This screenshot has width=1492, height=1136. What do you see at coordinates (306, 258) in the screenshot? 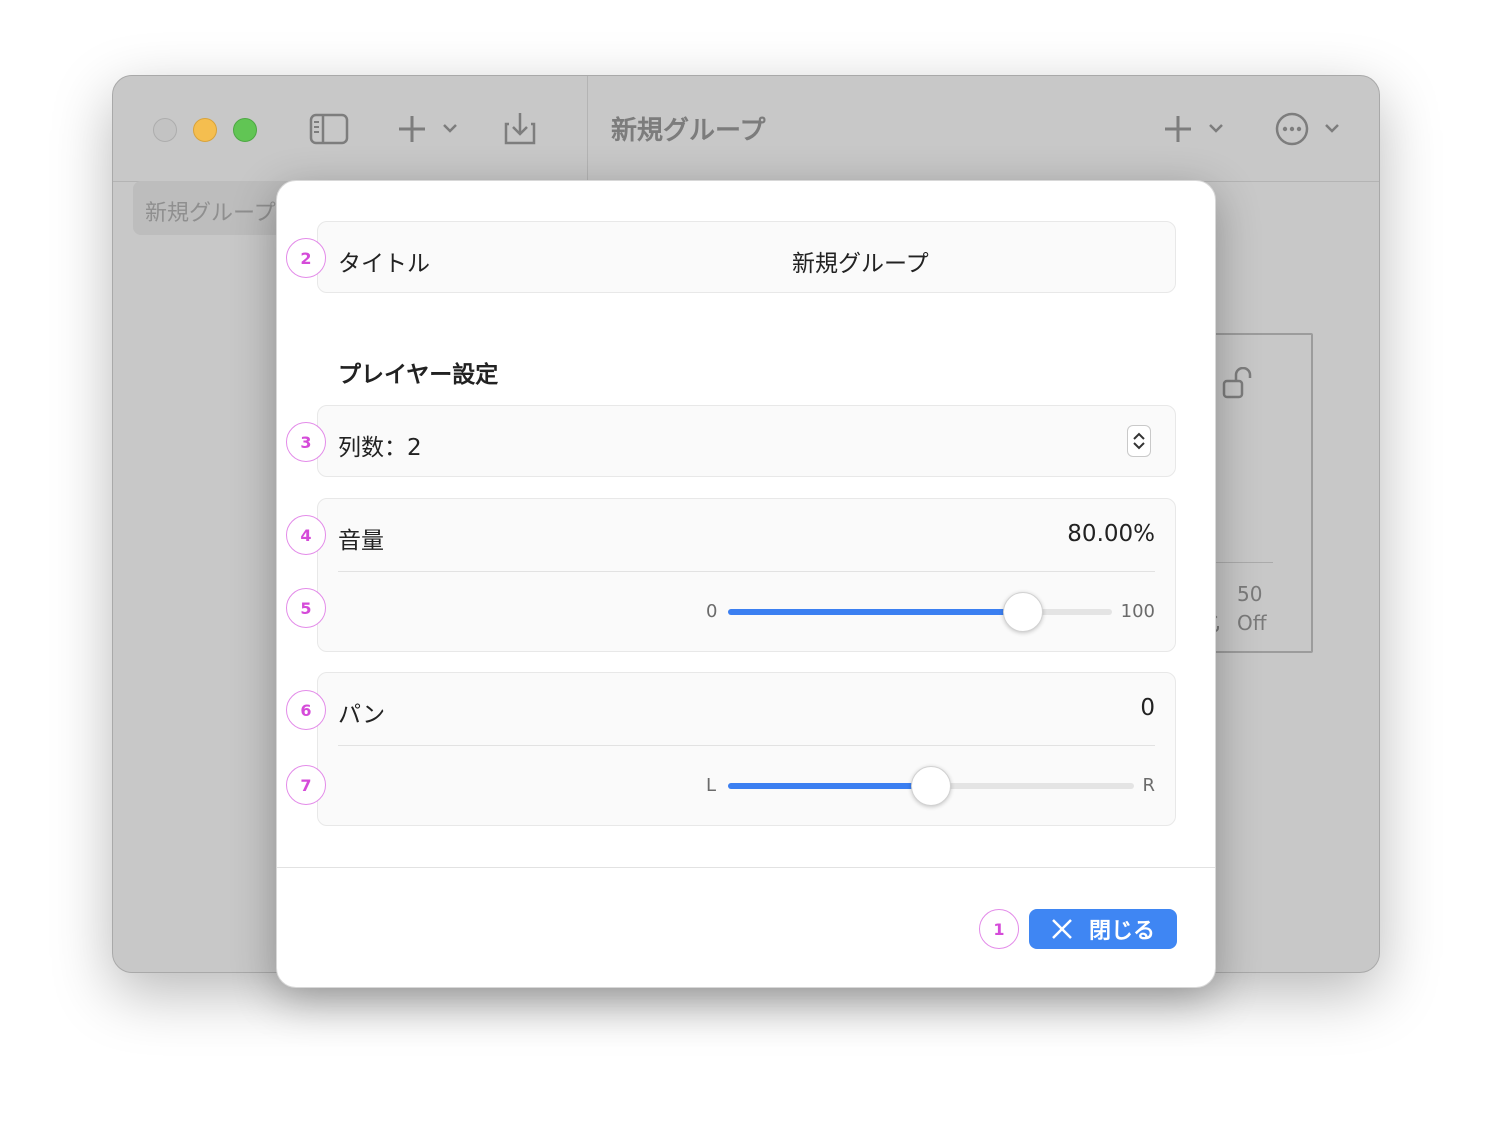
I see `badge-2: 2` at bounding box center [306, 258].